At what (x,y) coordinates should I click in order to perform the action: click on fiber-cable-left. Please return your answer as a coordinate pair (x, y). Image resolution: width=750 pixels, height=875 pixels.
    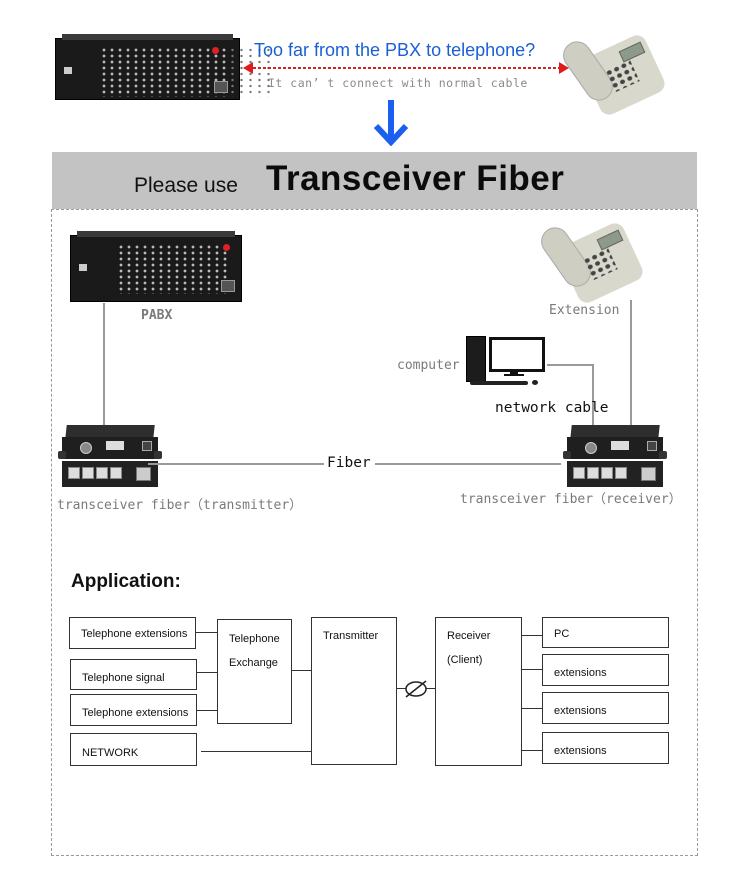
    Looking at the image, I should click on (236, 464).